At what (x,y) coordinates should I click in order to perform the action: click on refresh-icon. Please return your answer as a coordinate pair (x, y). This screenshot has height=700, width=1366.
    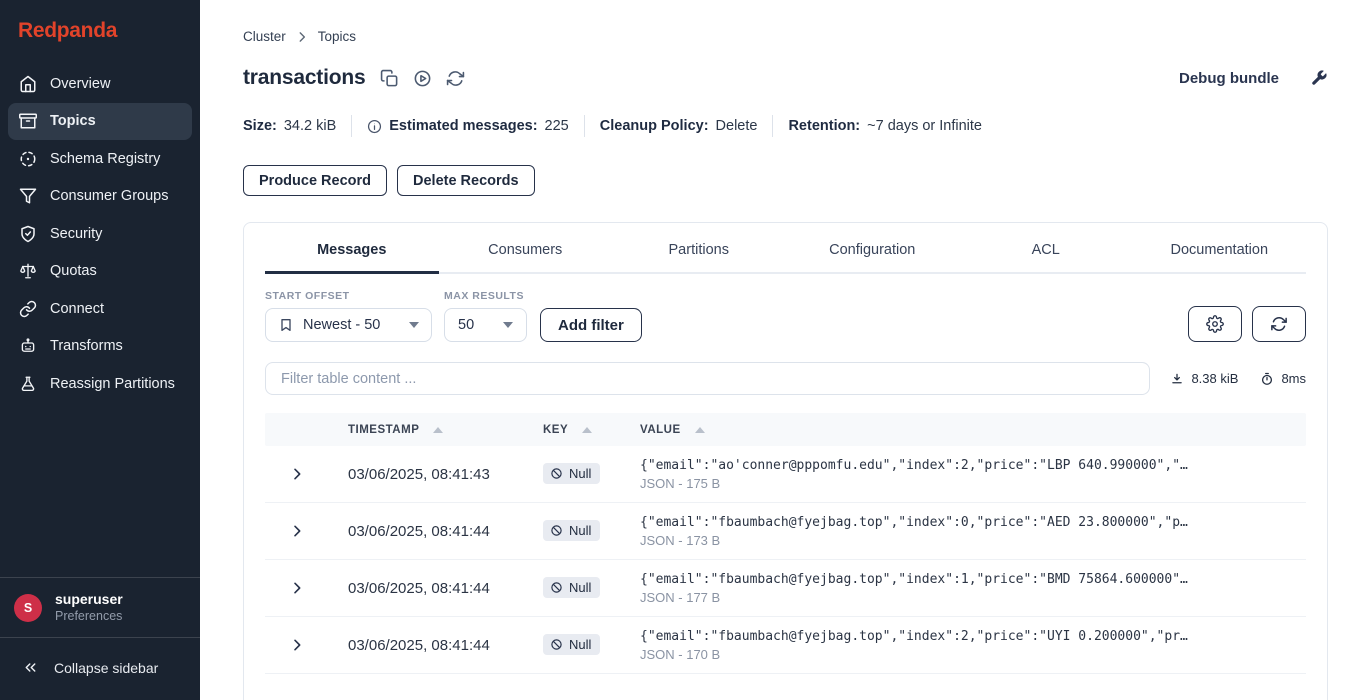
    Looking at the image, I should click on (455, 78).